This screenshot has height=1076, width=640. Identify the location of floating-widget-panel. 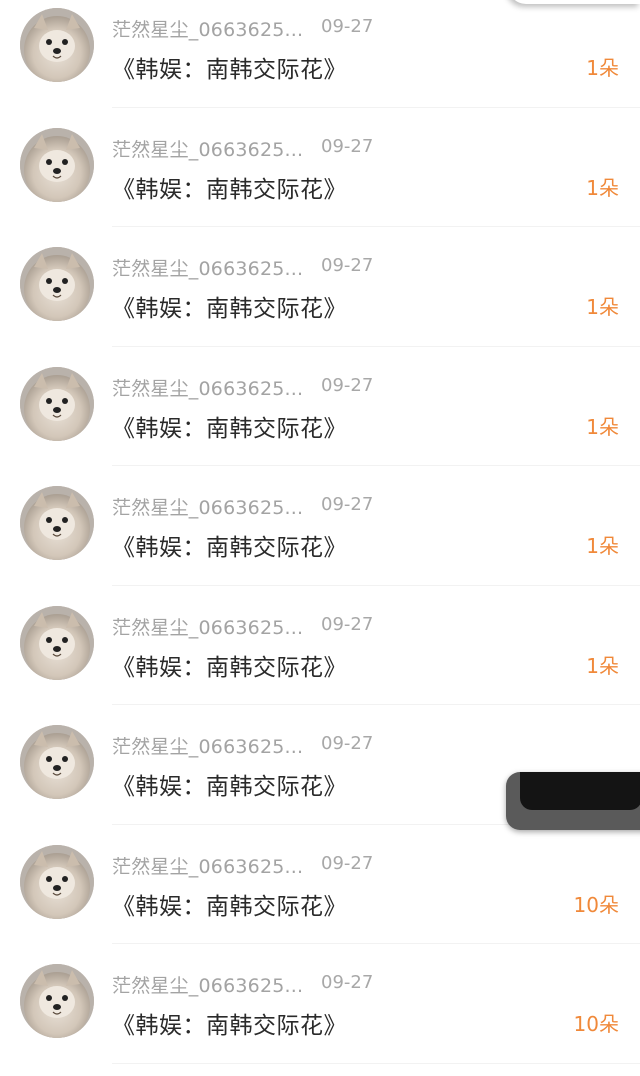
(580, 791).